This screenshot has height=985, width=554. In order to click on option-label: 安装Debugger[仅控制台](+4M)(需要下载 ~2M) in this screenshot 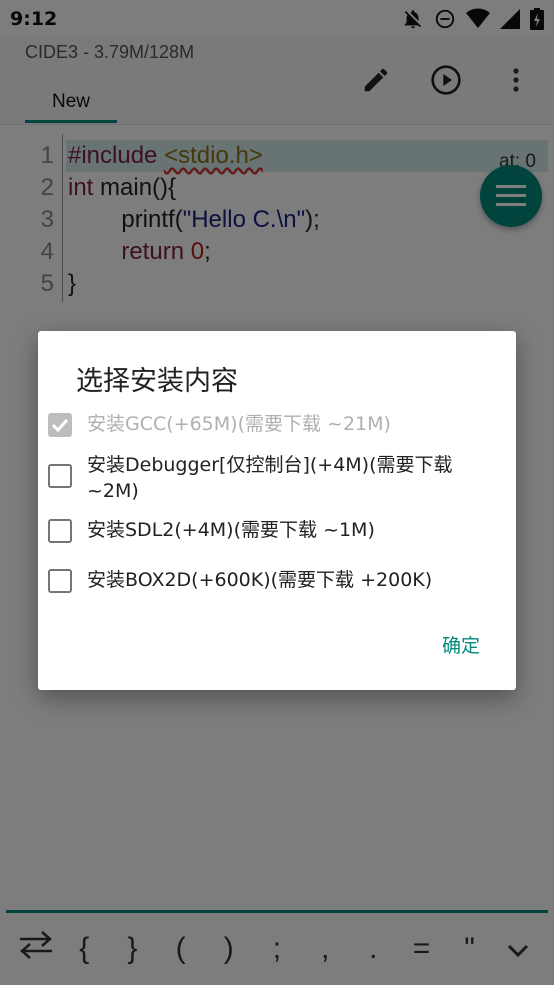, I will do `click(270, 478)`.